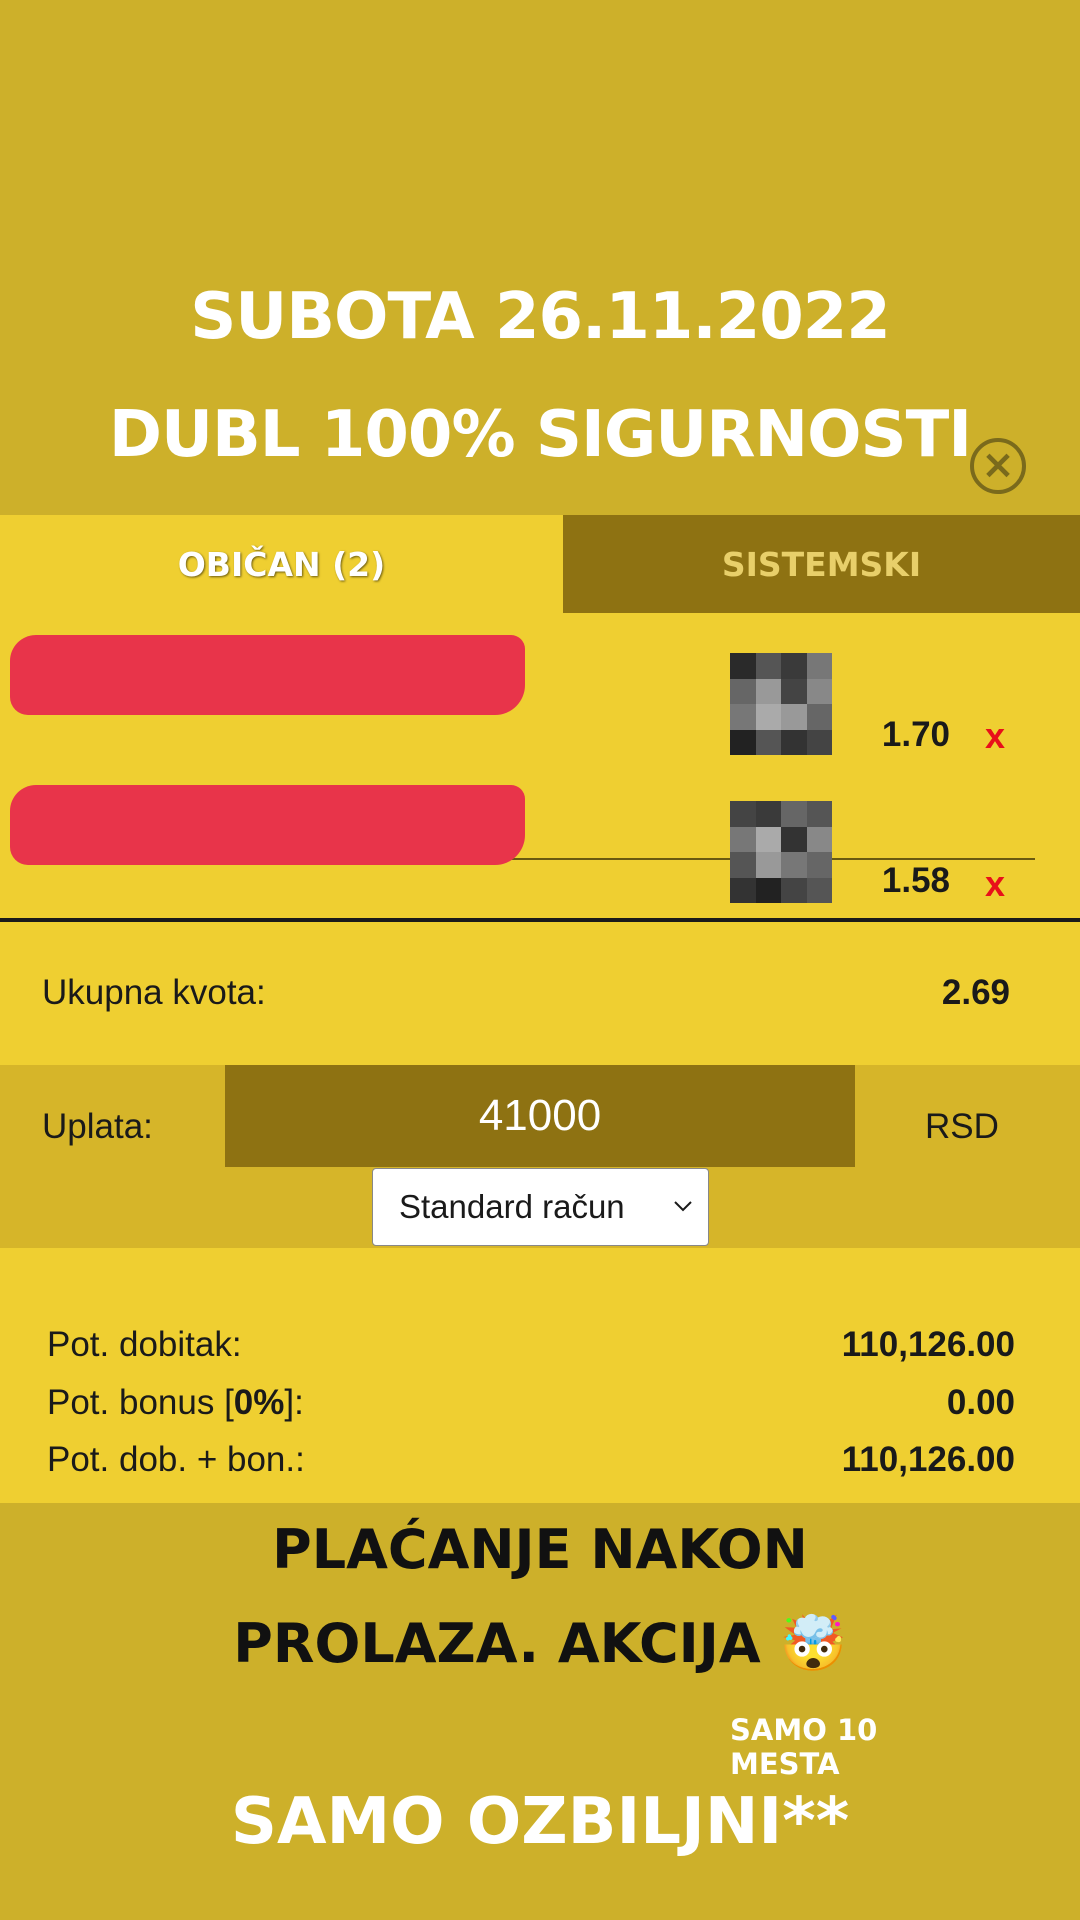  I want to click on potential-bonus-label: Pot. bonus [0%]:, so click(175, 1402).